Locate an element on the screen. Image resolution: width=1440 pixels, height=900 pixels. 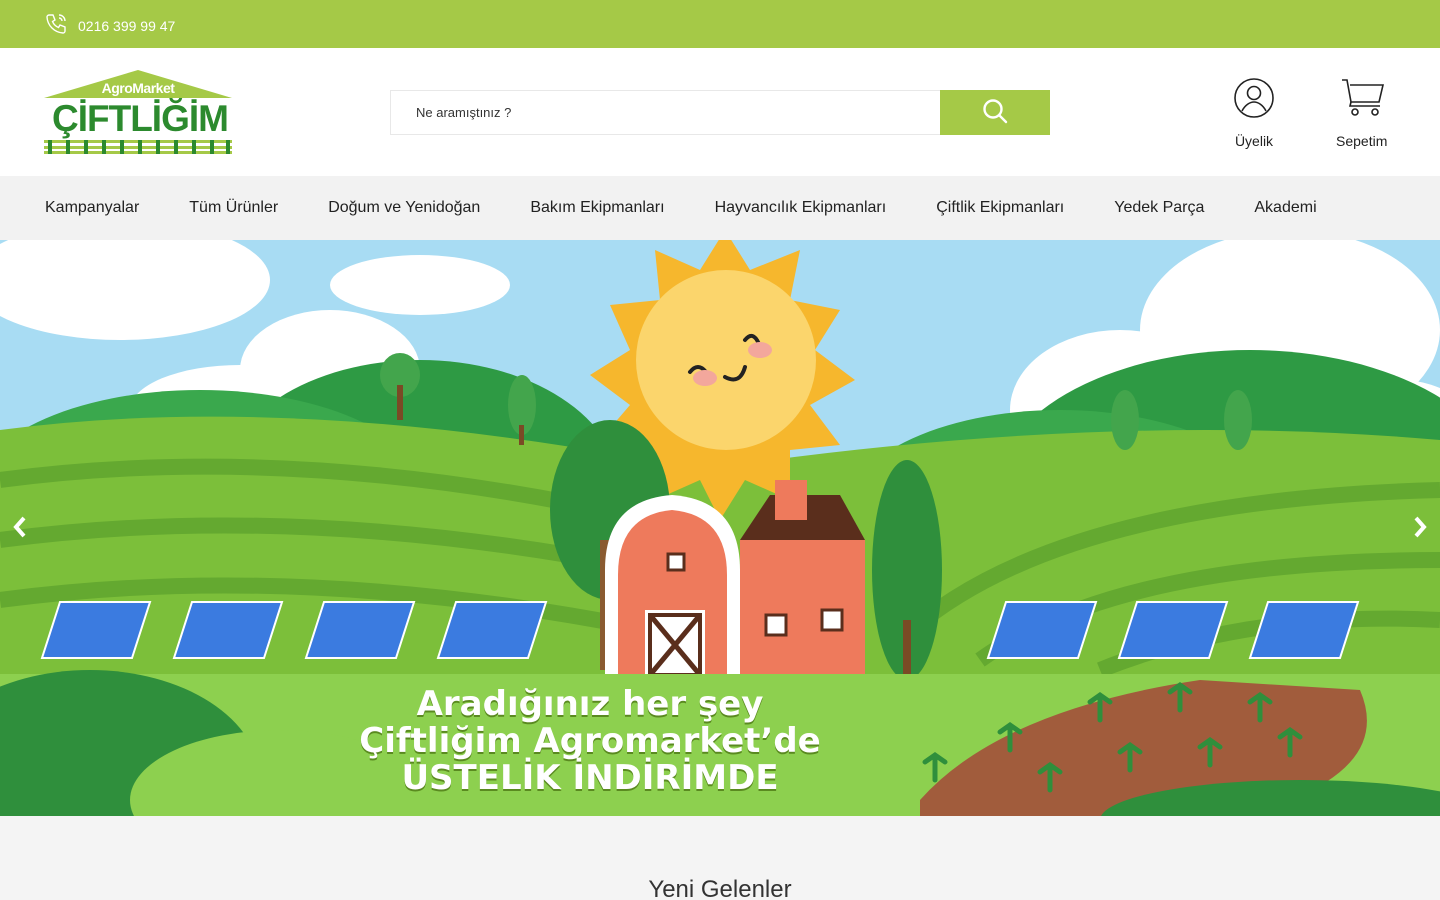
chevron-right-icon is located at coordinates (1420, 529).